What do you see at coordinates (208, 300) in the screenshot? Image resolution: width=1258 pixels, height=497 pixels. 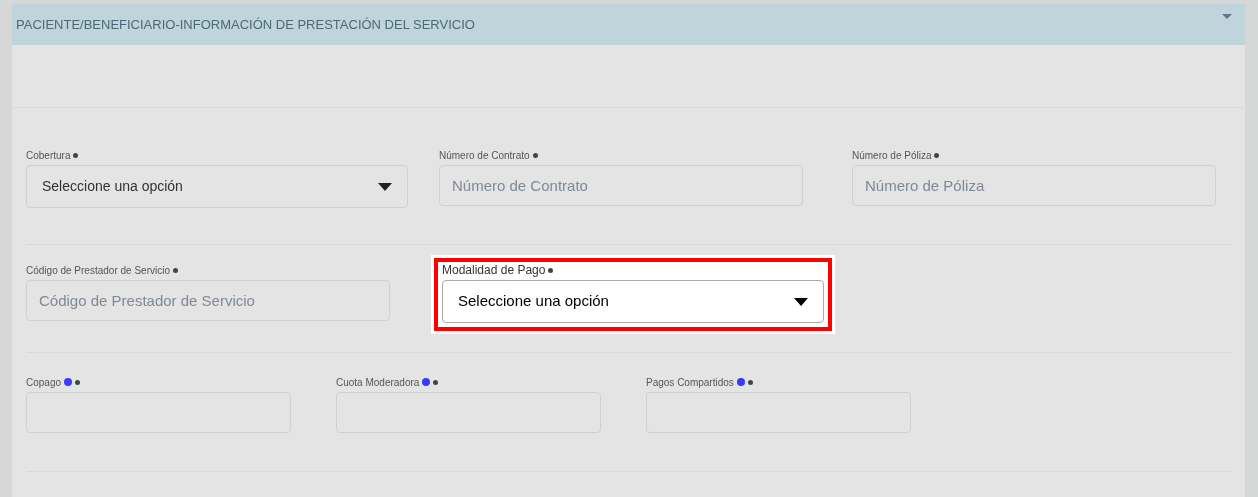 I see `input-field: Código de Prestador de Servicio` at bounding box center [208, 300].